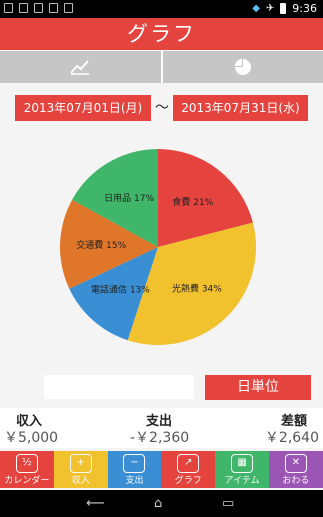 This screenshot has width=323, height=517. What do you see at coordinates (242, 463) in the screenshot?
I see `item-icon: ▦` at bounding box center [242, 463].